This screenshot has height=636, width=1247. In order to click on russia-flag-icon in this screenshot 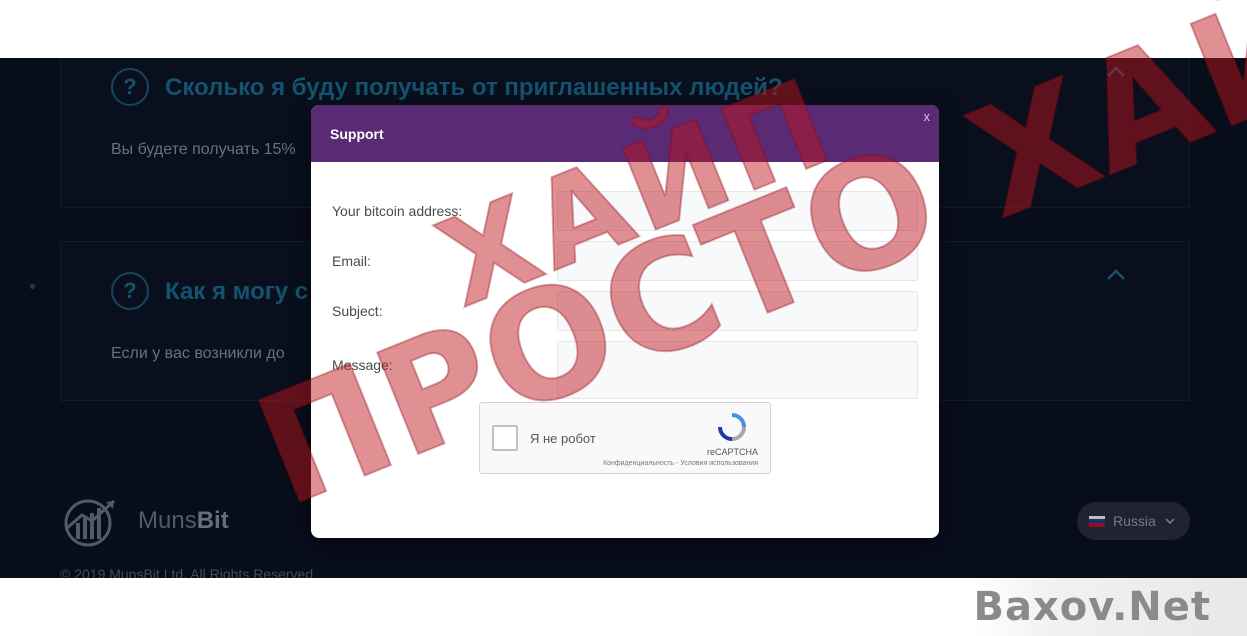, I will do `click(1097, 521)`.